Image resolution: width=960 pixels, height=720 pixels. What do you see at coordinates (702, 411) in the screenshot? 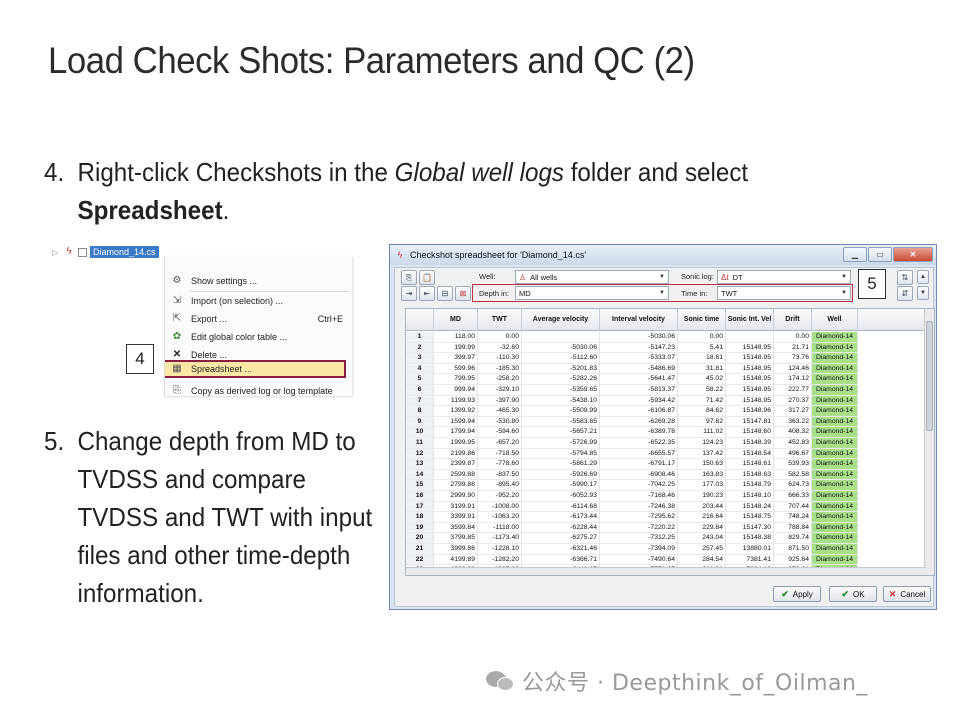
I see `table-cell: 84.62` at bounding box center [702, 411].